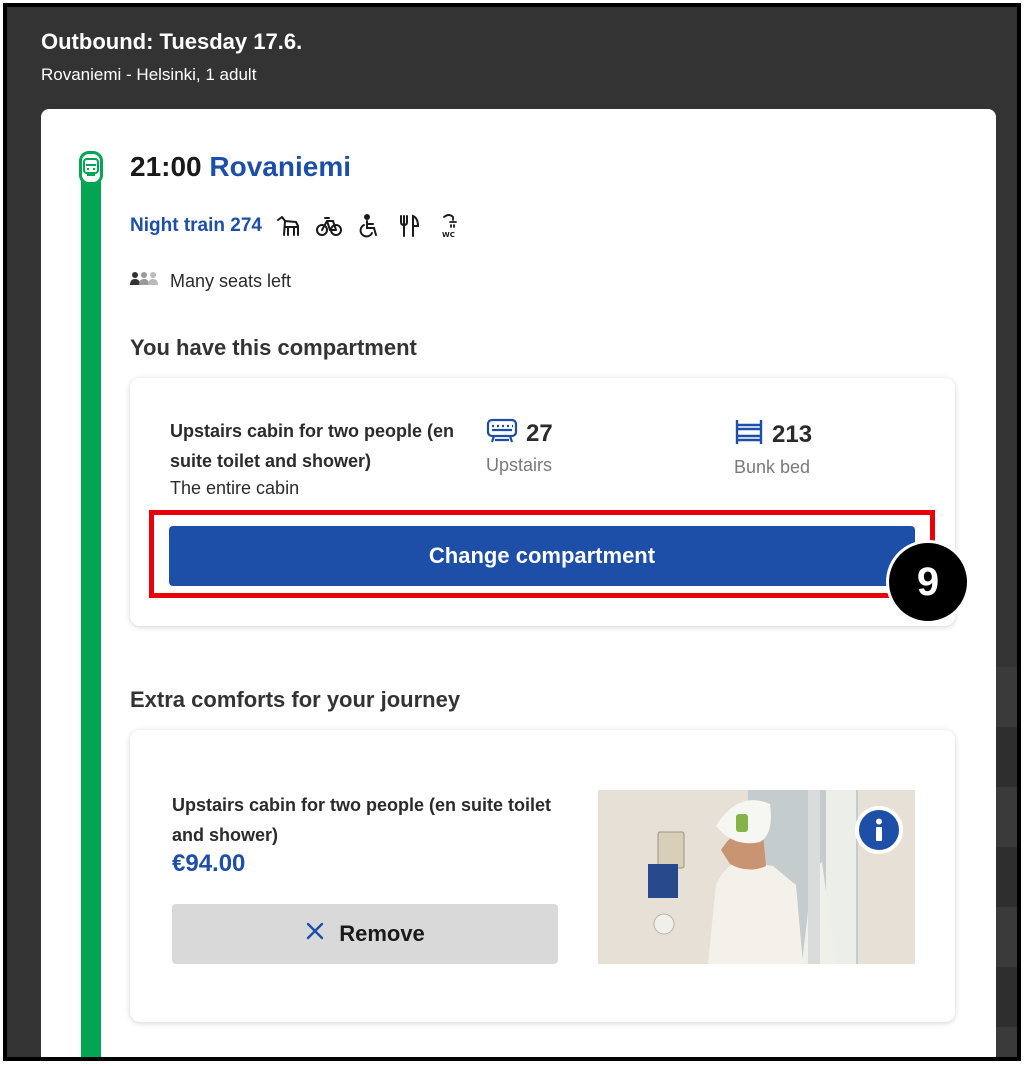 Image resolution: width=1026 pixels, height=1066 pixels. I want to click on bed-number: 213, so click(792, 434).